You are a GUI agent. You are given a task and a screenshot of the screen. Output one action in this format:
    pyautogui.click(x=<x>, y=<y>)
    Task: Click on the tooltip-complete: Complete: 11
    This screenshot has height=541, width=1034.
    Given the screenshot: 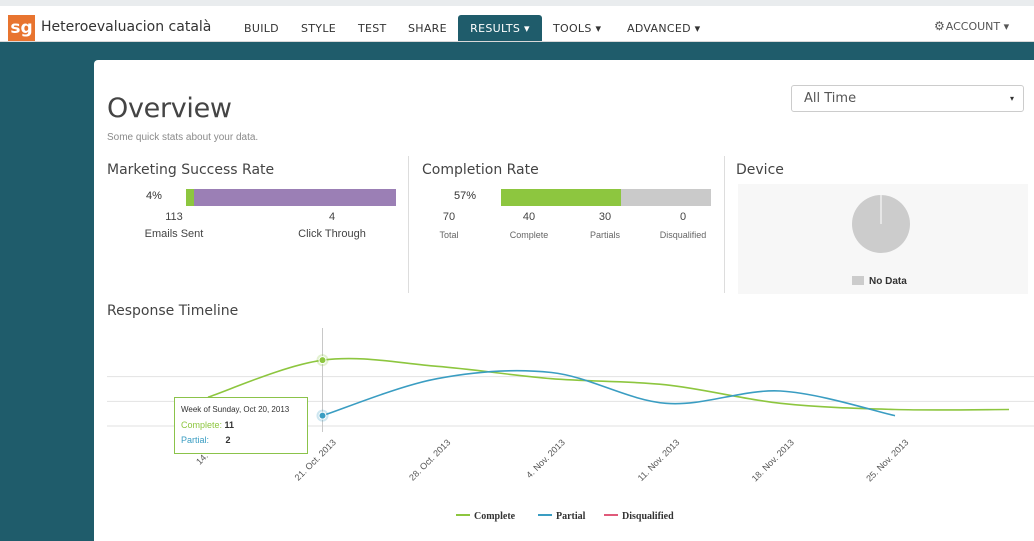 What is the action you would take?
    pyautogui.click(x=207, y=425)
    